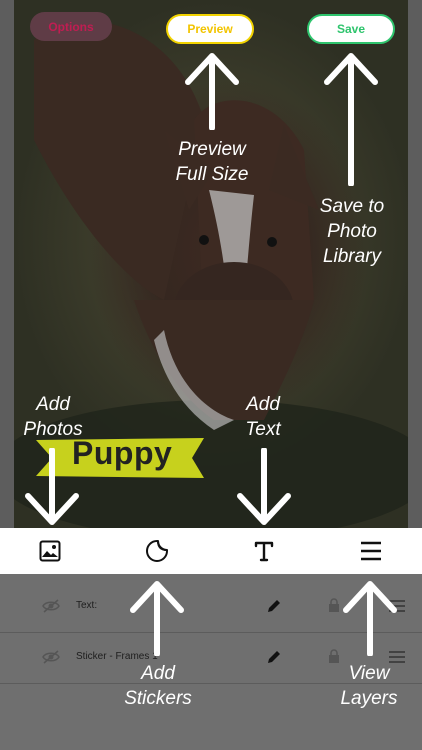 The height and width of the screenshot is (750, 422). Describe the element at coordinates (352, 231) in the screenshot. I see `callout-save-to-library: Save to Photo Library` at that location.